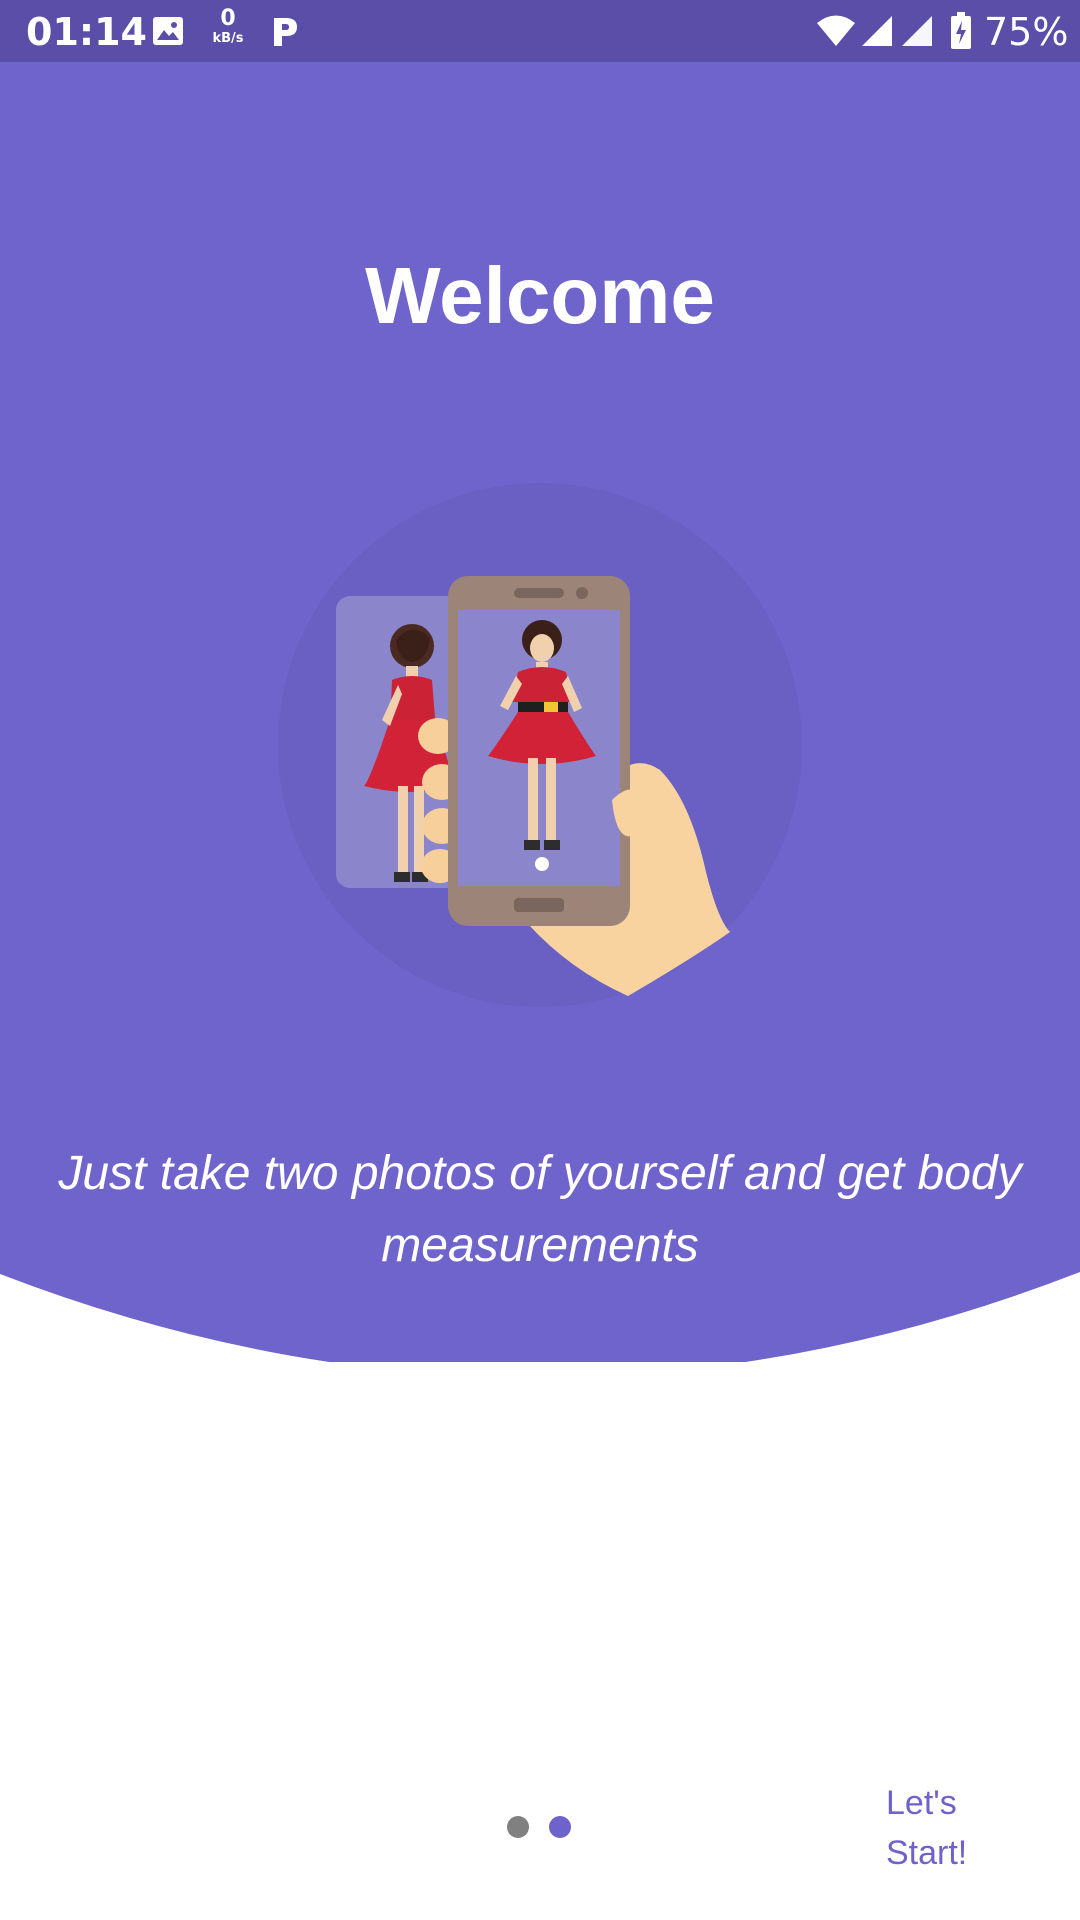 The width and height of the screenshot is (1080, 1920). What do you see at coordinates (86, 32) in the screenshot?
I see `status-time: 01:14` at bounding box center [86, 32].